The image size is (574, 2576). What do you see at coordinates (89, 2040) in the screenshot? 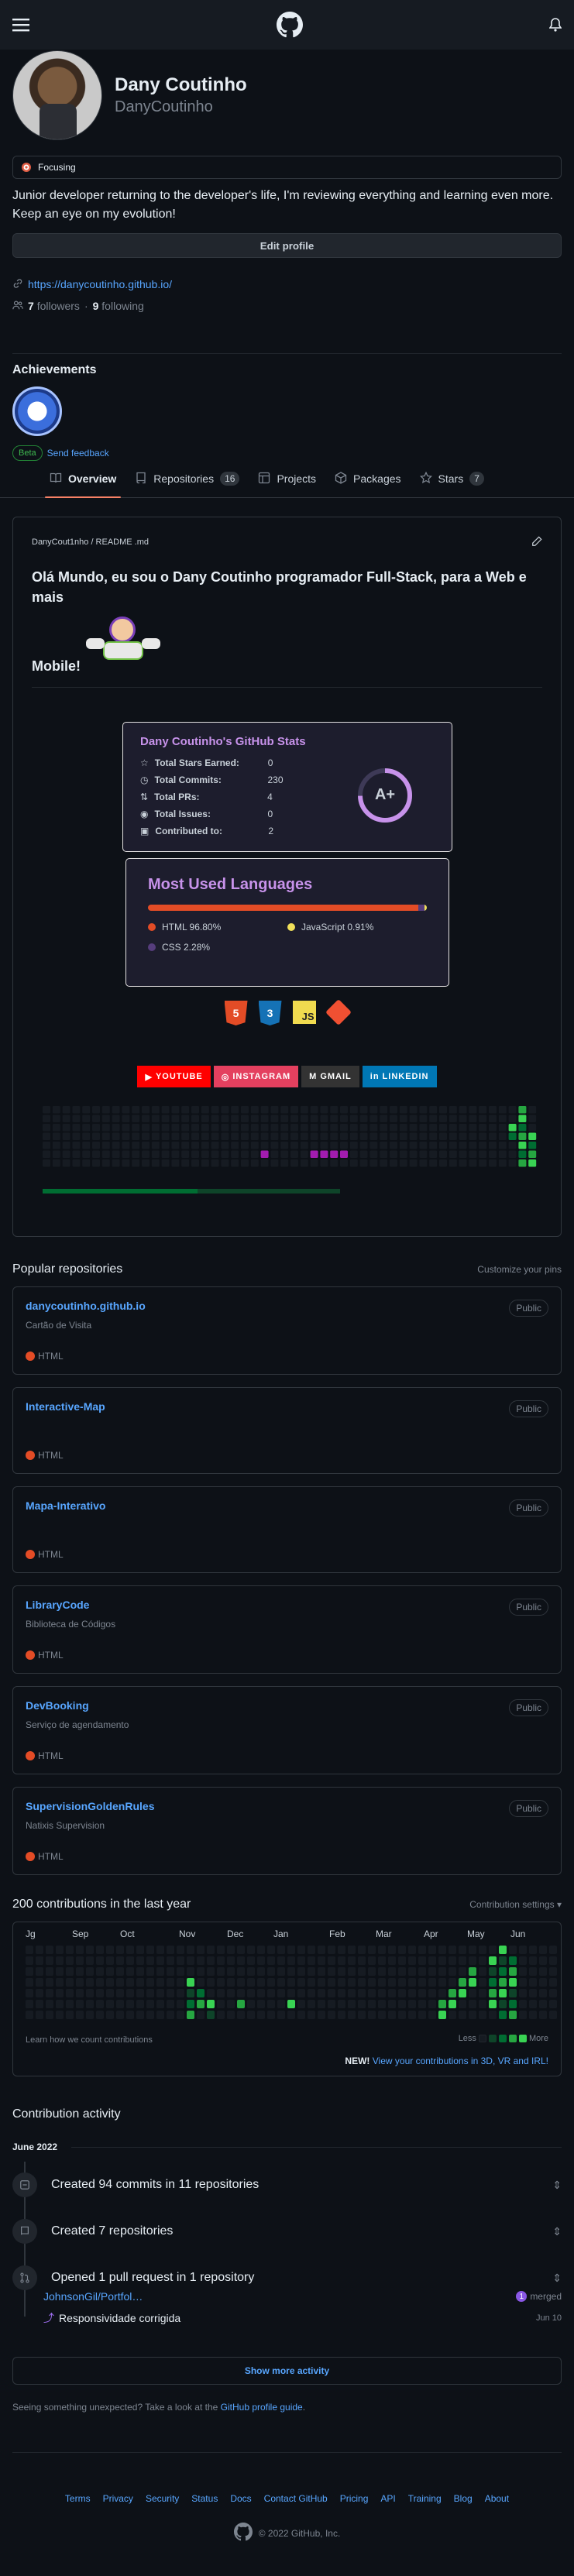
I see `learn-link: Learn how we count contributions` at bounding box center [89, 2040].